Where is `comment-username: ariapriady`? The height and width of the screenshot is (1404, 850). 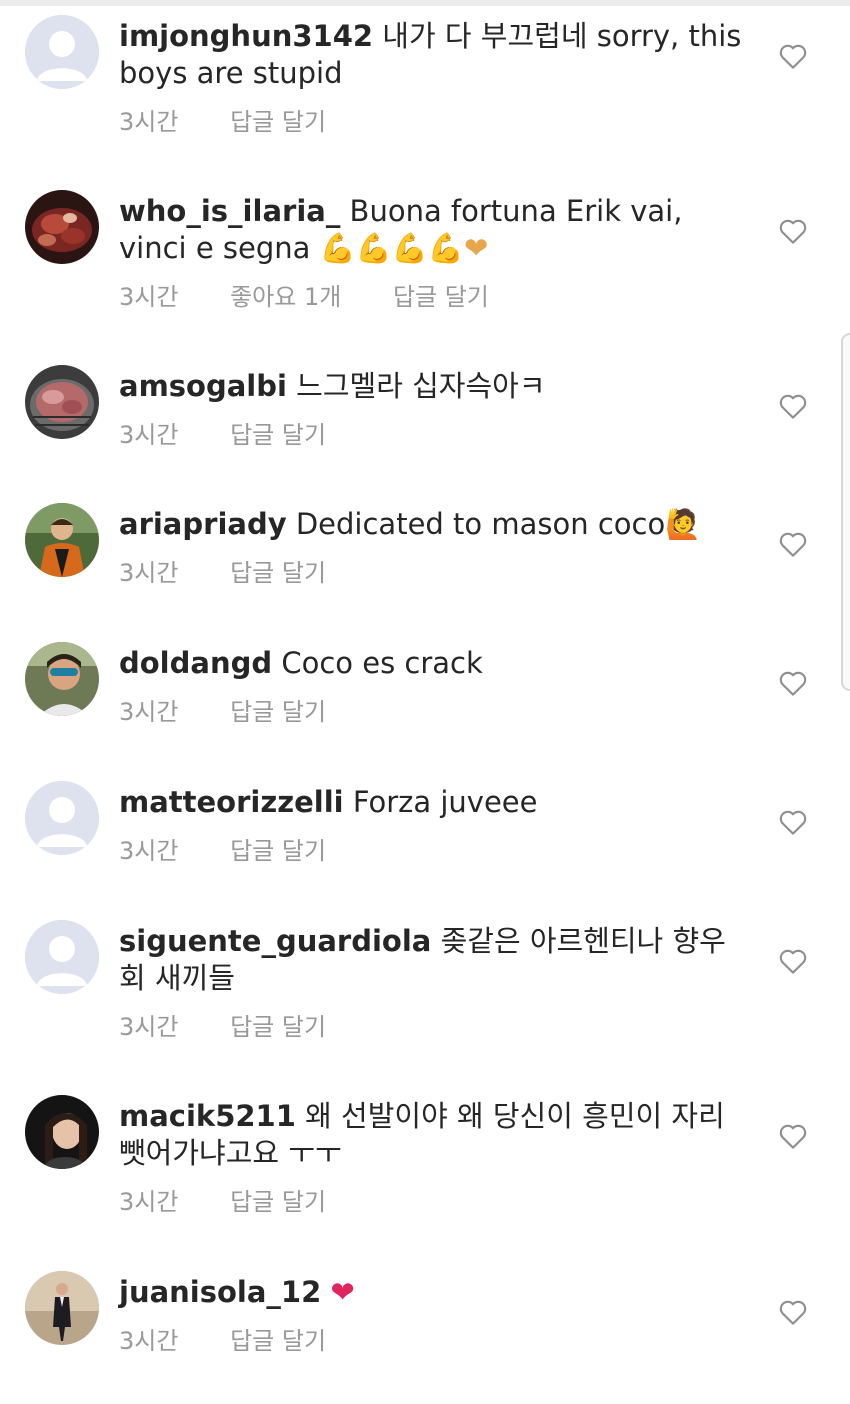
comment-username: ariapriady is located at coordinates (203, 524).